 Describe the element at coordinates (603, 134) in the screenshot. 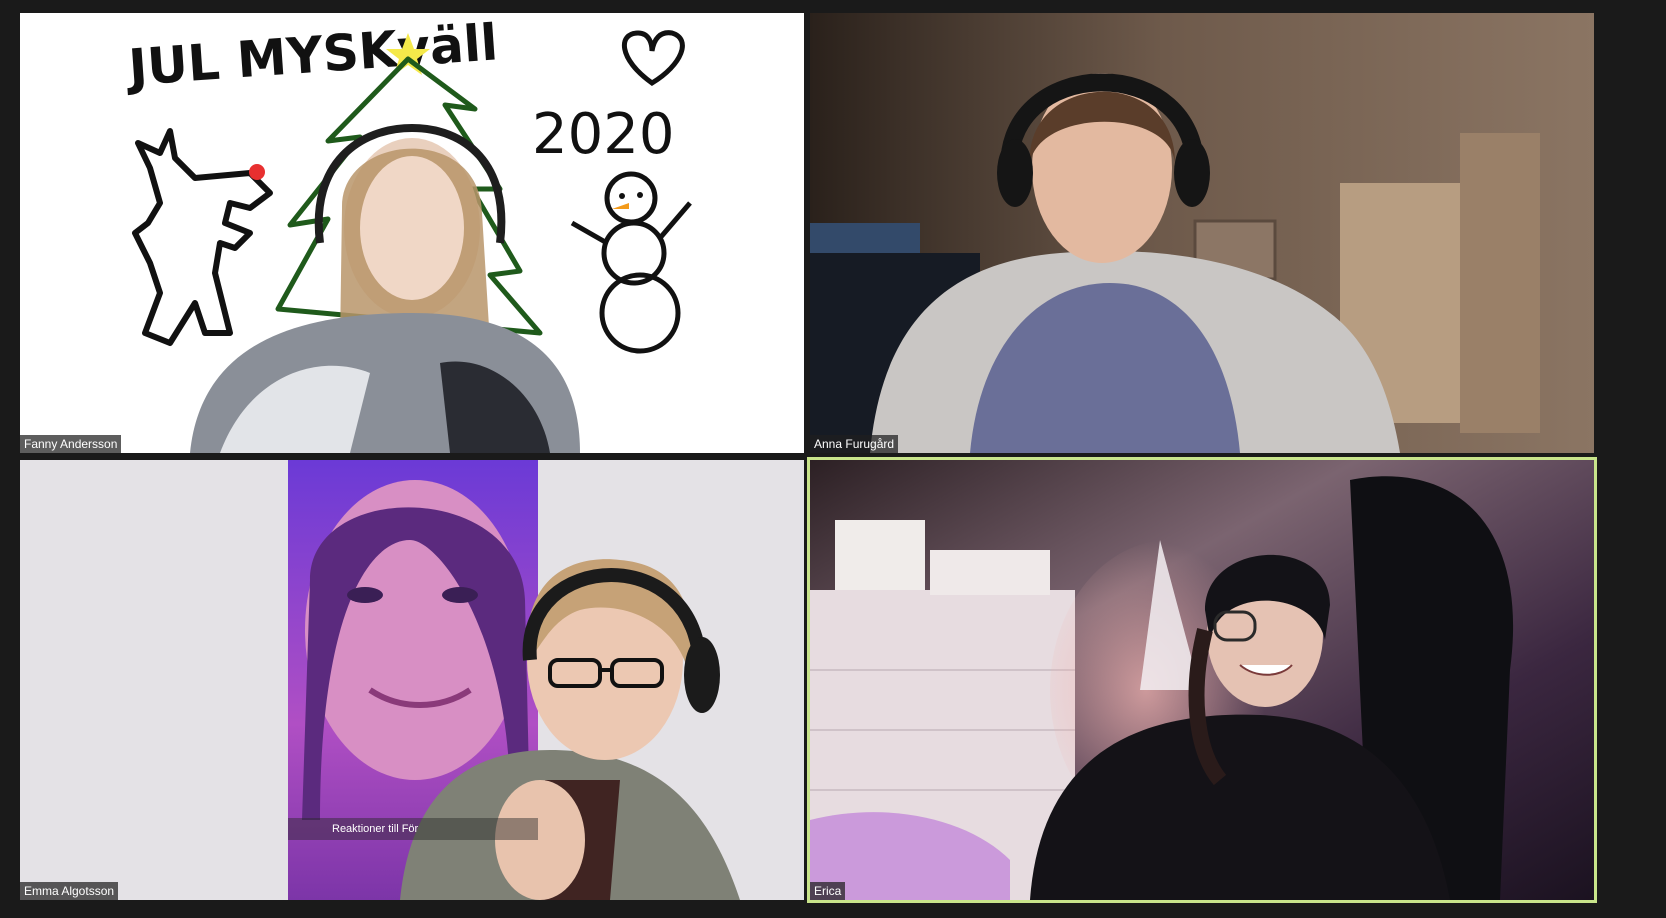

I see `drawing-year: 2020` at that location.